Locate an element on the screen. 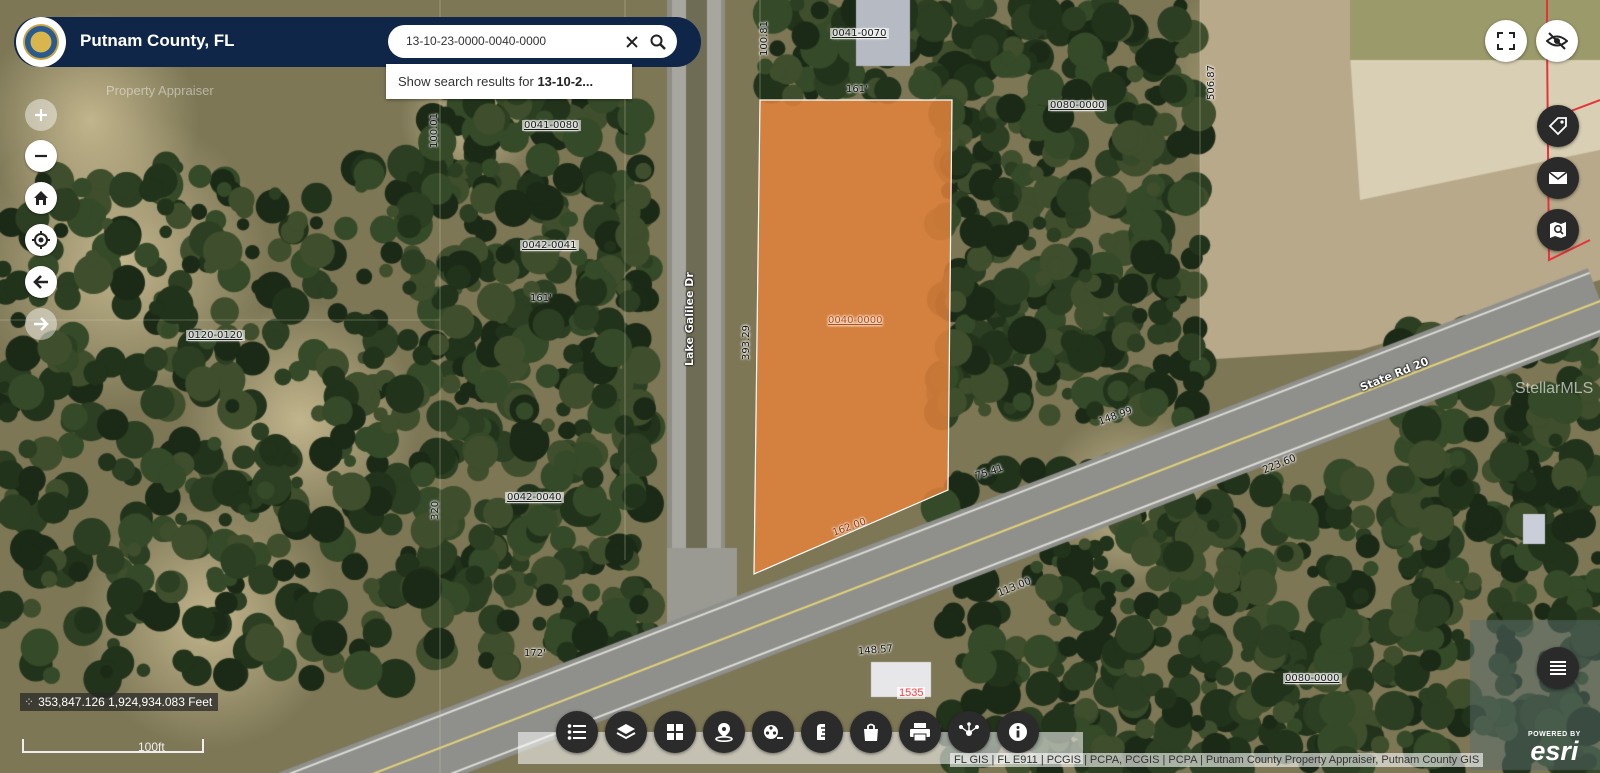 This screenshot has height=773, width=1600. info-button is located at coordinates (1018, 732).